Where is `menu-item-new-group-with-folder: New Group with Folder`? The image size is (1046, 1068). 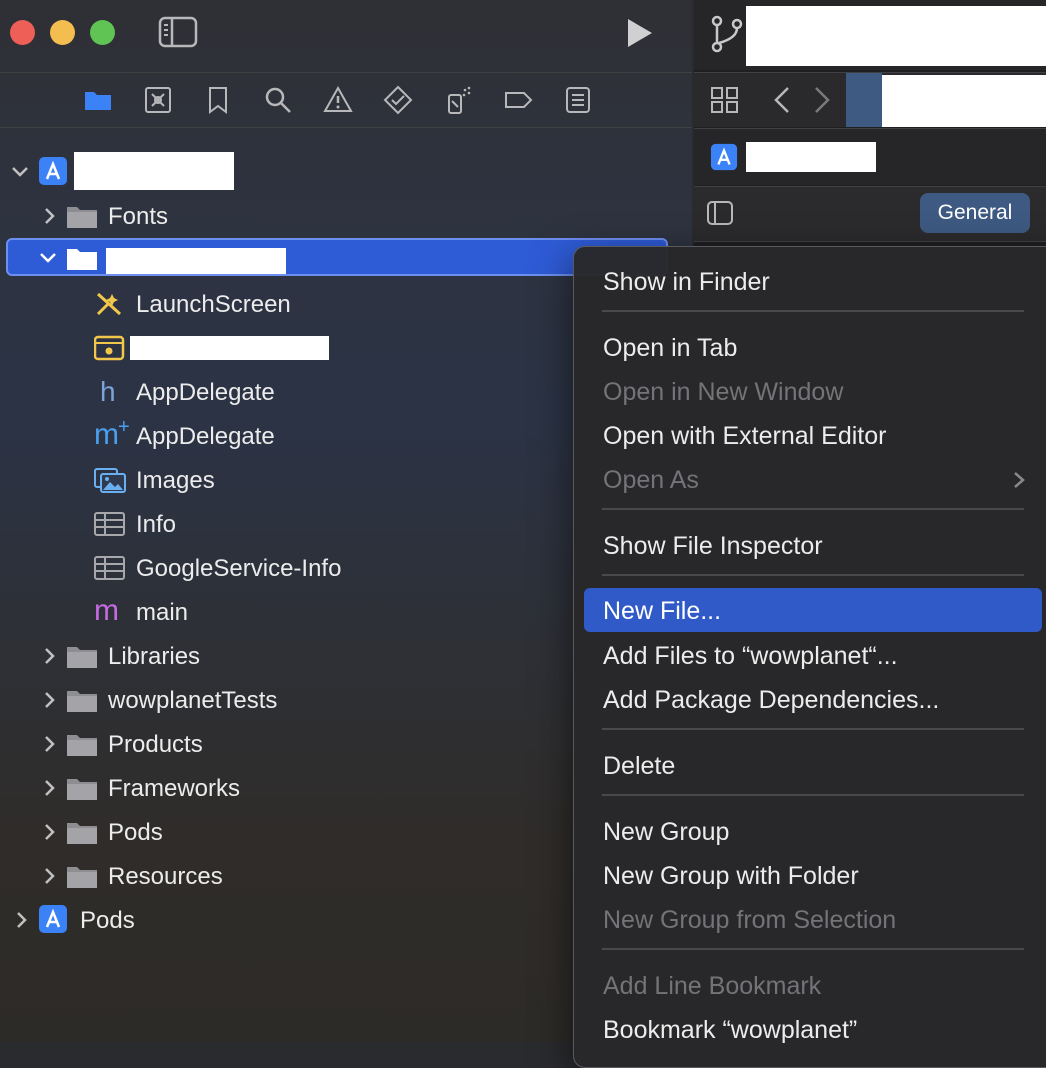 menu-item-new-group-with-folder: New Group with Folder is located at coordinates (813, 875).